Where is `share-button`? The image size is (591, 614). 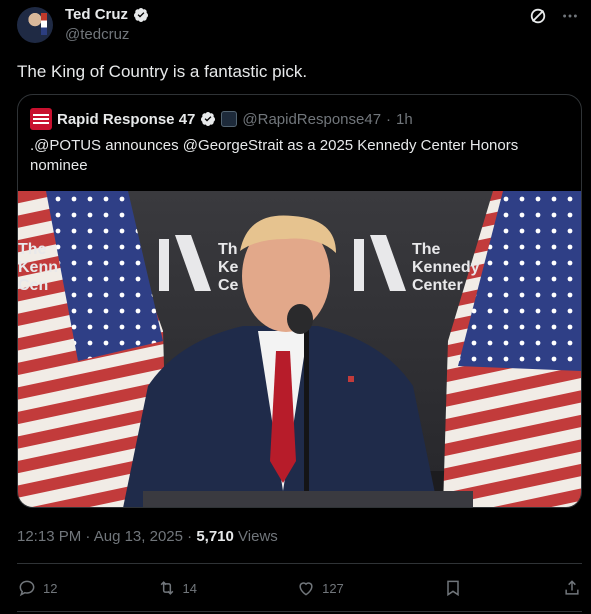 share-button is located at coordinates (572, 588).